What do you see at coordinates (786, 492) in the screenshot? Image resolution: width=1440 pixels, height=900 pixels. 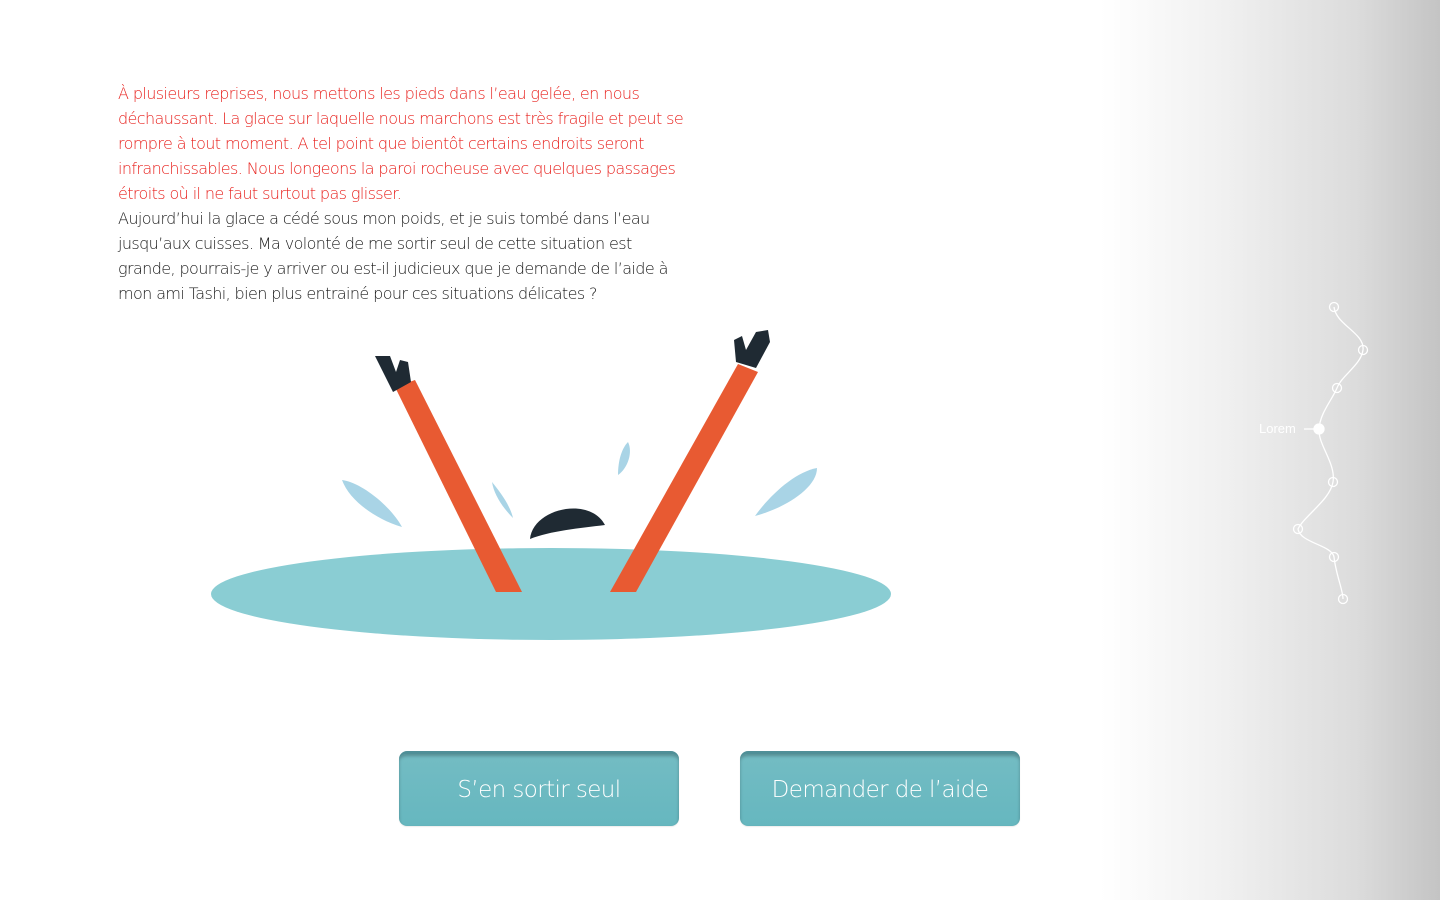 I see `splash-right` at bounding box center [786, 492].